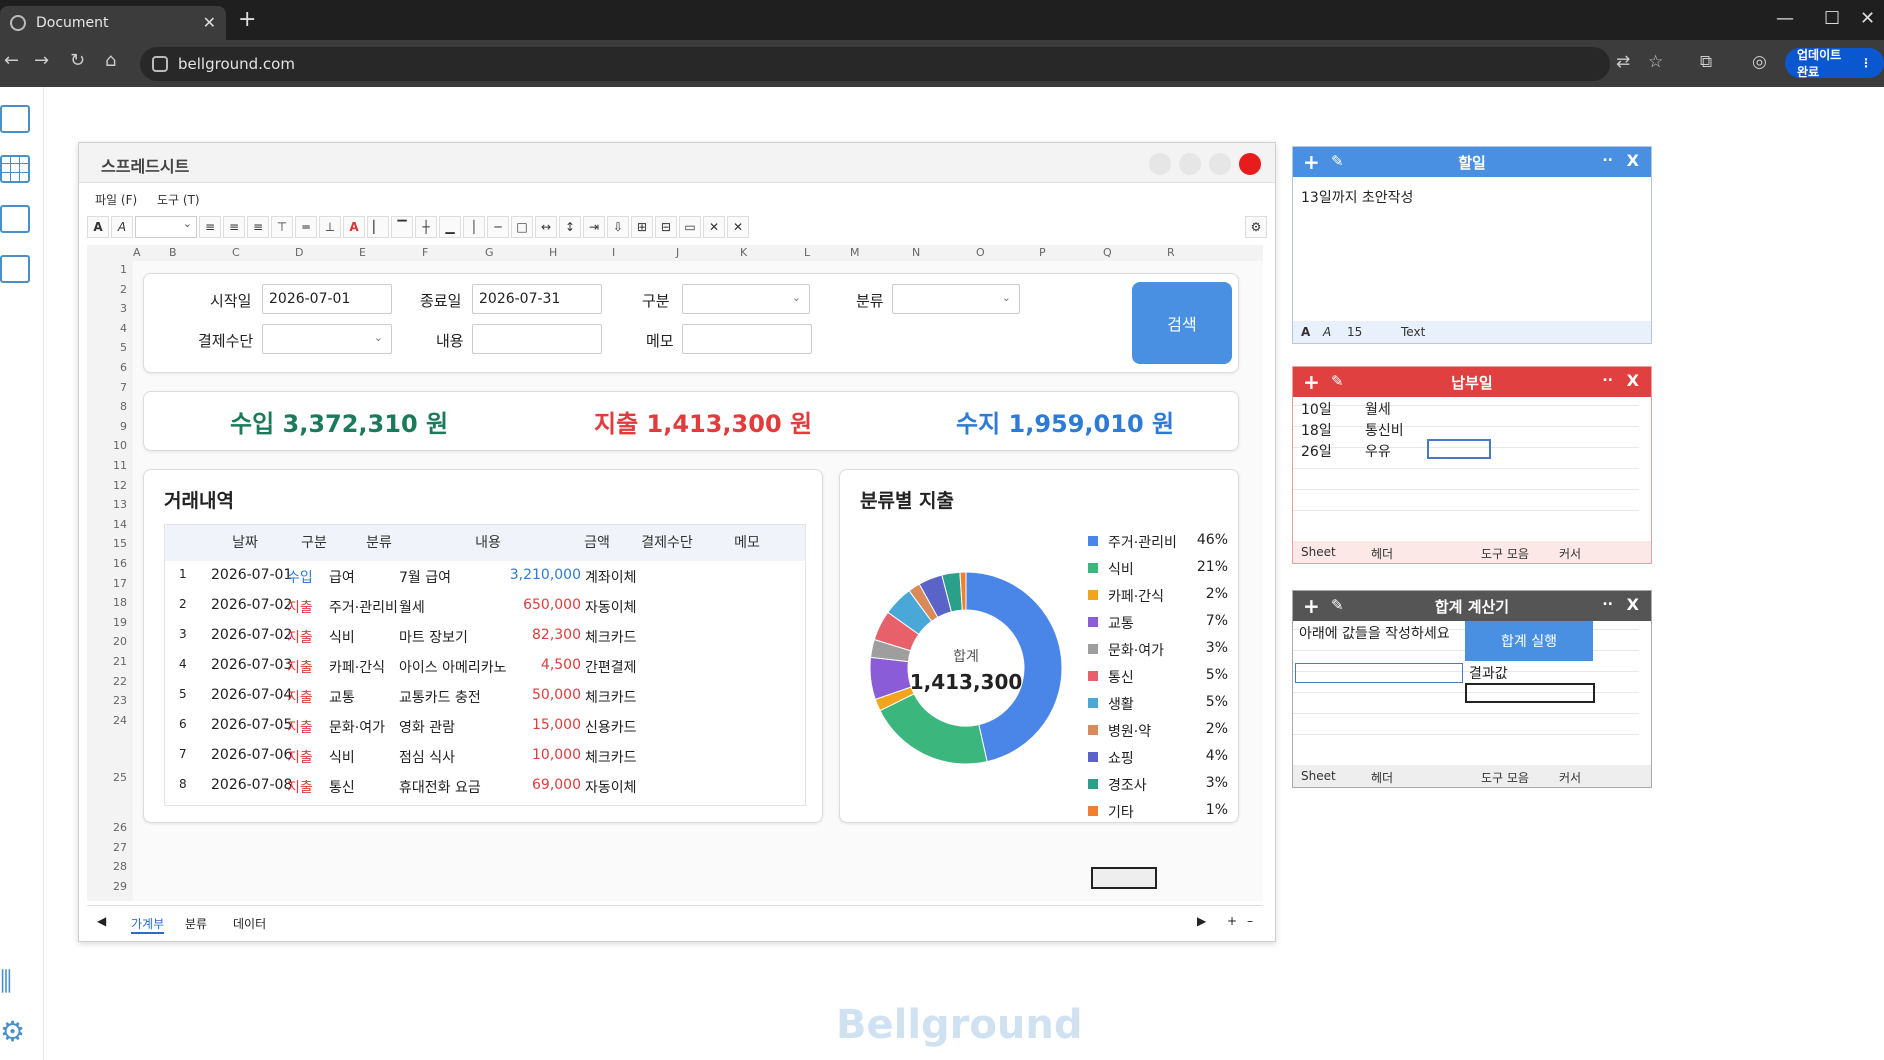  I want to click on row-header: 23, so click(120, 700).